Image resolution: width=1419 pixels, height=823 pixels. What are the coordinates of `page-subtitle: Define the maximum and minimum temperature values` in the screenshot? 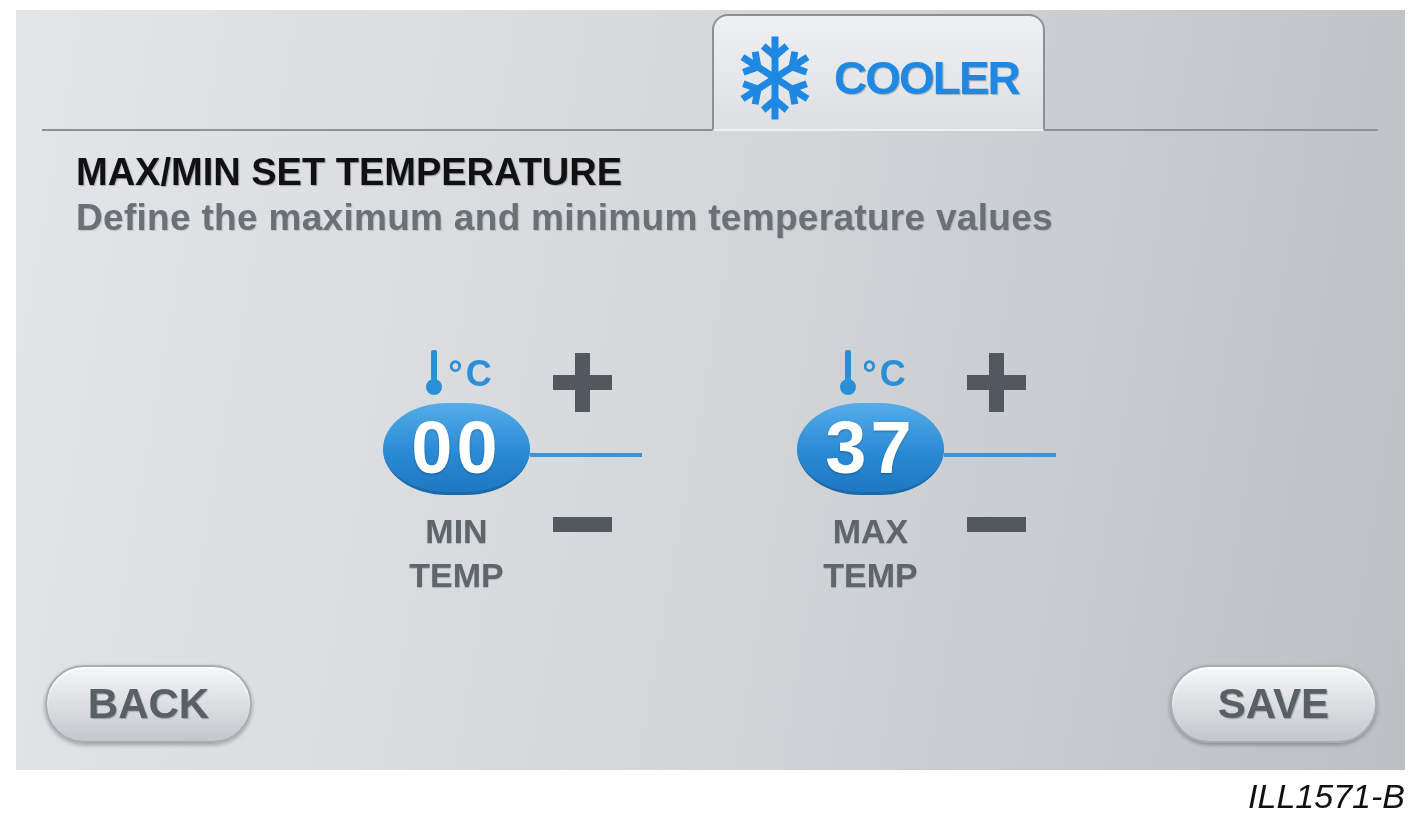 It's located at (564, 218).